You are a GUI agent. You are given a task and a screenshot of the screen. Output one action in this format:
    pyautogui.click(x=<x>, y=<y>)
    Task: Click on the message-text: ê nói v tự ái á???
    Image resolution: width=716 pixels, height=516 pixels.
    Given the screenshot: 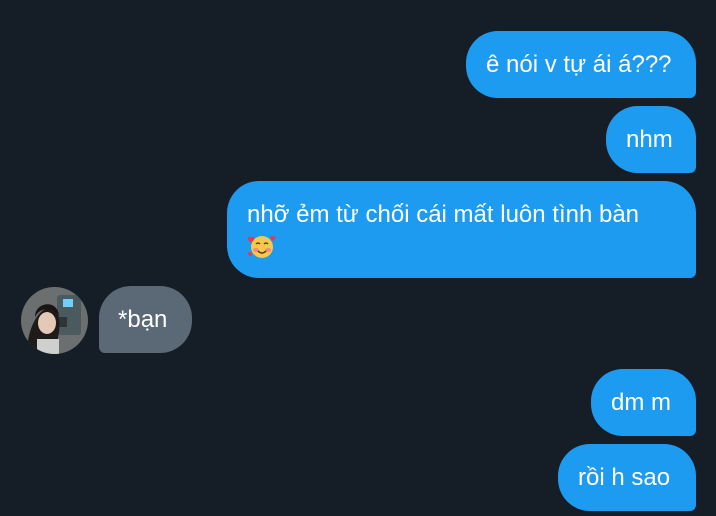 What is the action you would take?
    pyautogui.click(x=579, y=64)
    